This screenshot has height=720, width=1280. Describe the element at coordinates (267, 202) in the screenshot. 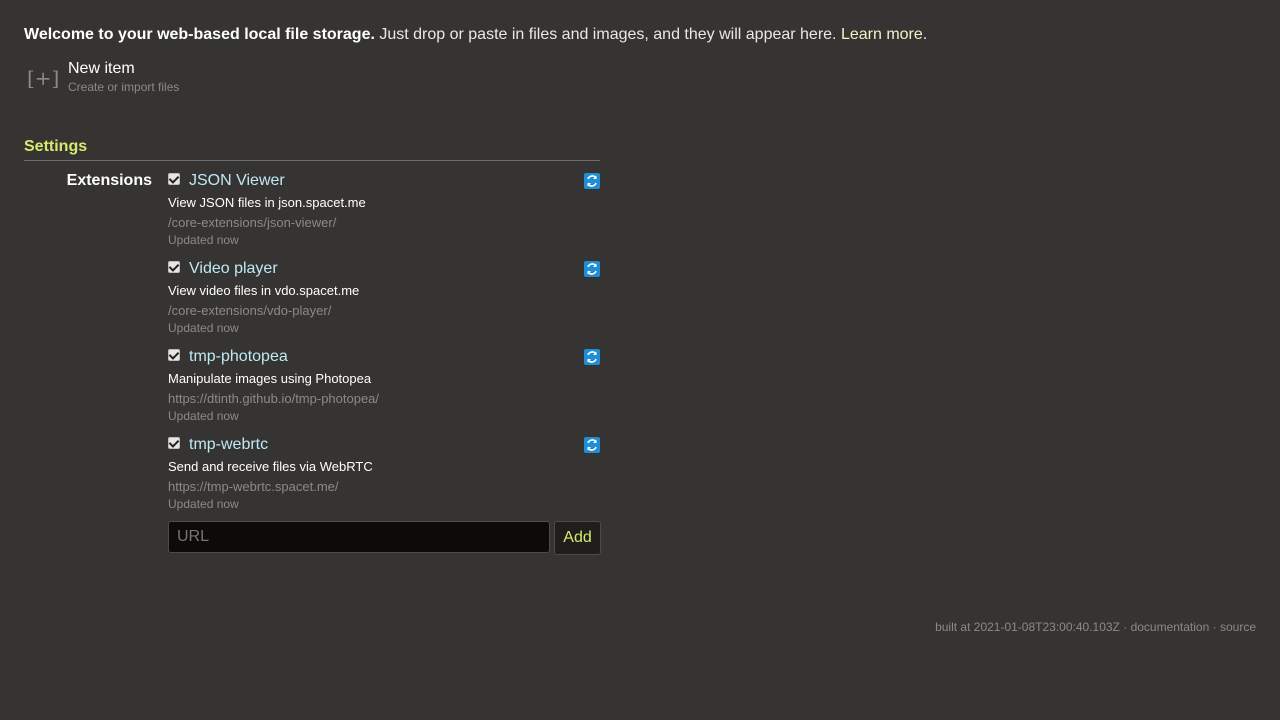

I see `extension-description: View JSON files in json.spacet.me` at that location.